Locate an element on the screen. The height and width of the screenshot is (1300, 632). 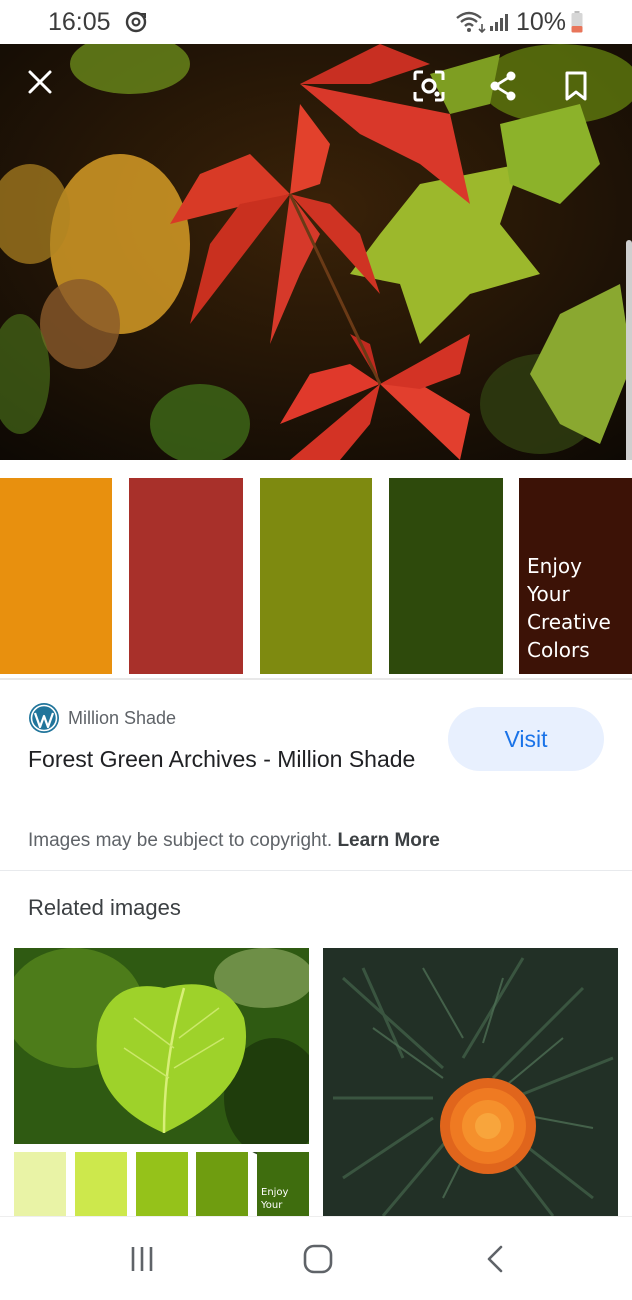
close-icon is located at coordinates (40, 82).